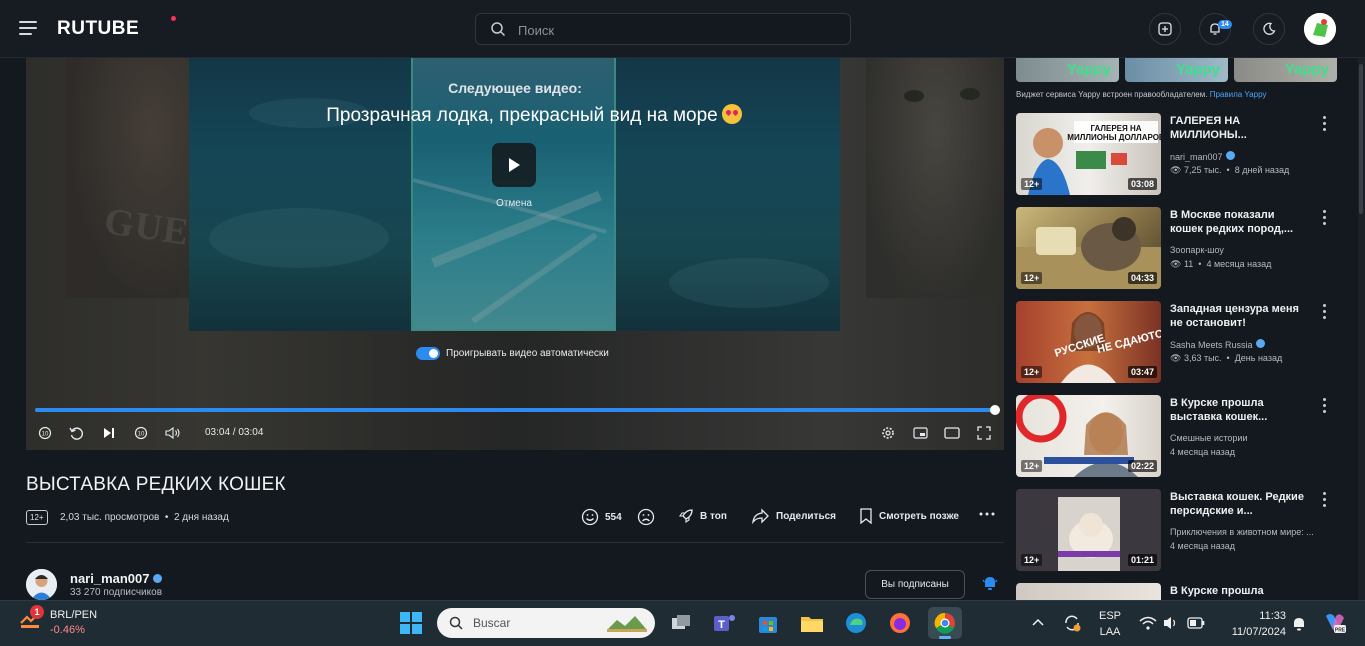 Image resolution: width=1365 pixels, height=646 pixels. Describe the element at coordinates (98, 29) in the screenshot. I see `rutube-logo: RUTUBE` at that location.